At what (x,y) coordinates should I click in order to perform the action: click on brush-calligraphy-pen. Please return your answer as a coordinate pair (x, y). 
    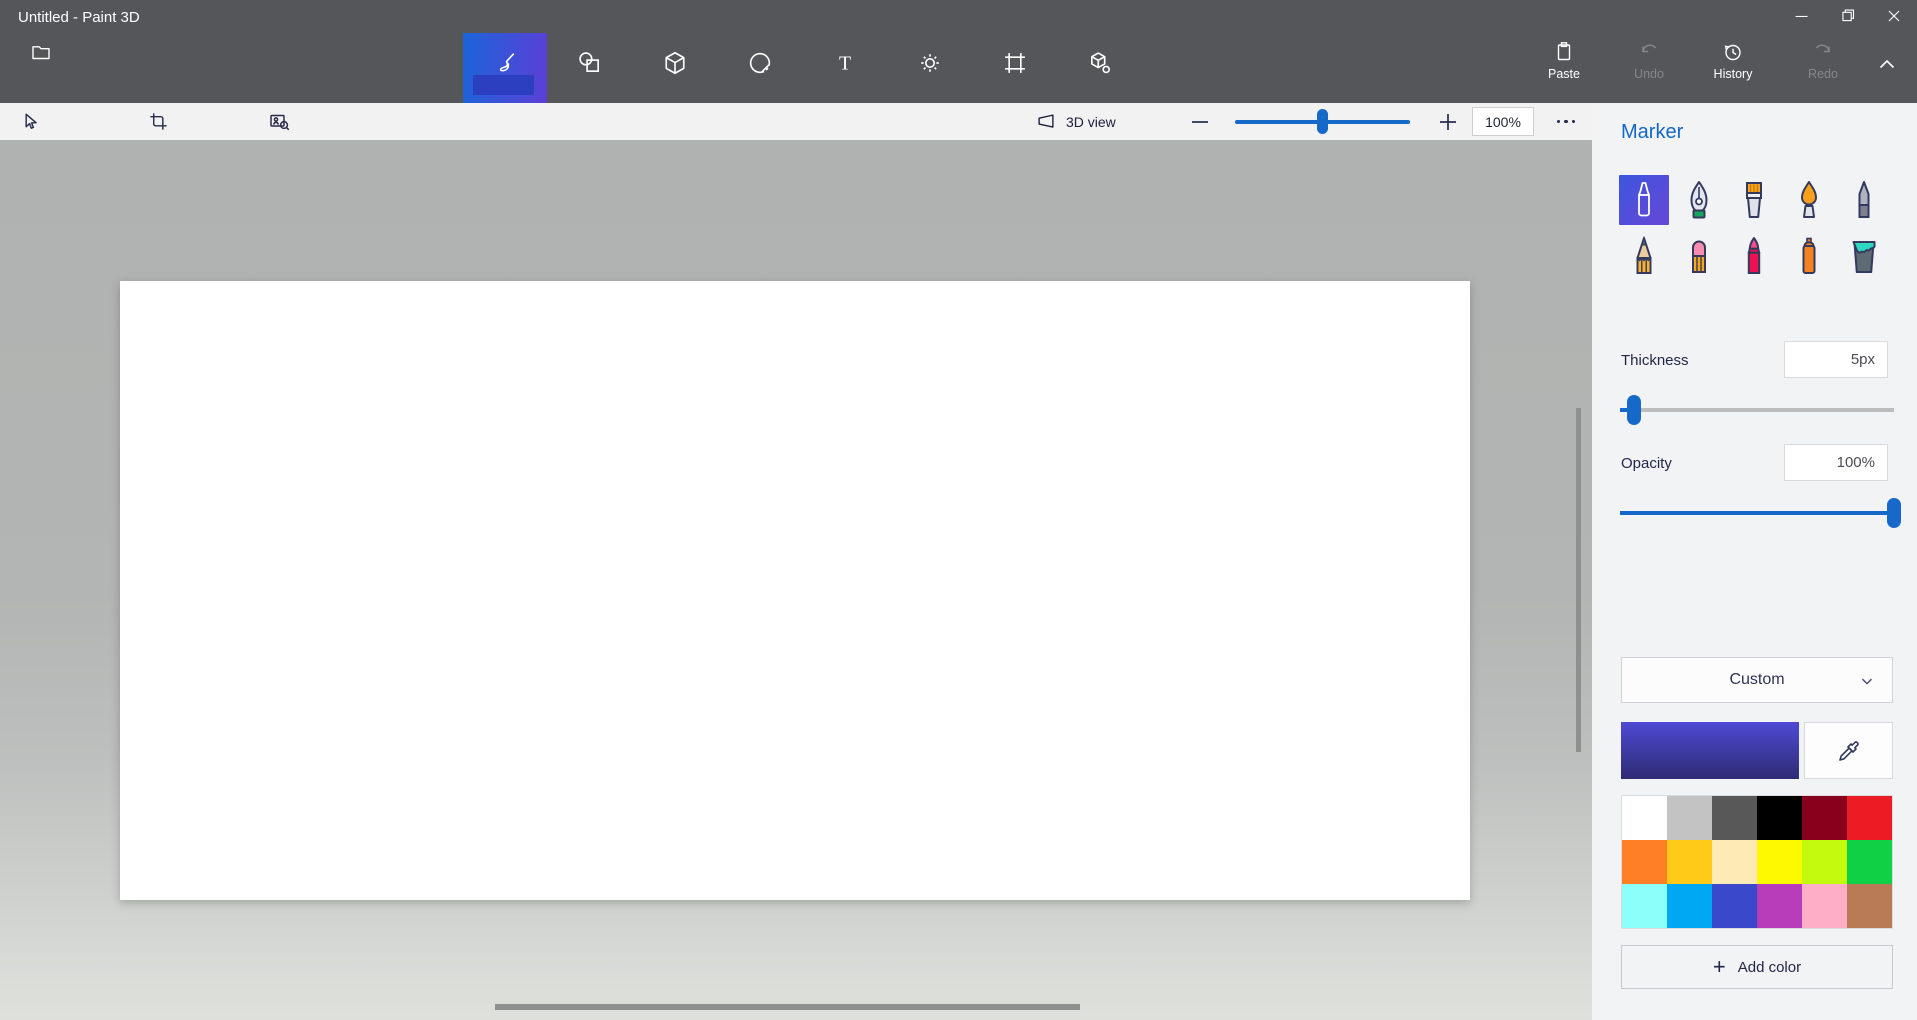
    Looking at the image, I should click on (1699, 200).